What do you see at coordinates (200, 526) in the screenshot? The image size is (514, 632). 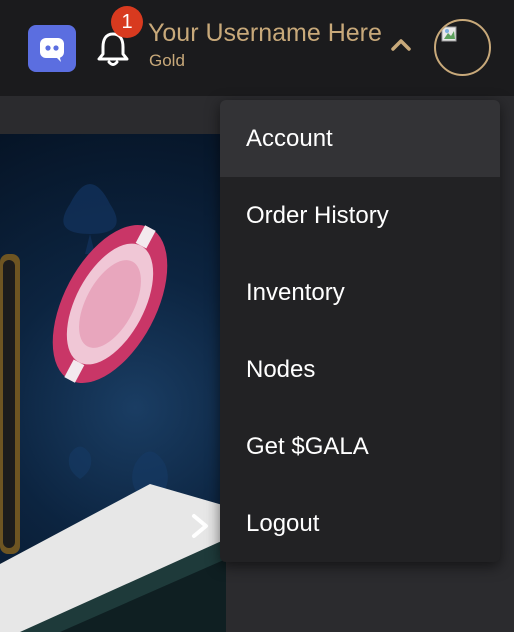 I see `chevron-right-icon` at bounding box center [200, 526].